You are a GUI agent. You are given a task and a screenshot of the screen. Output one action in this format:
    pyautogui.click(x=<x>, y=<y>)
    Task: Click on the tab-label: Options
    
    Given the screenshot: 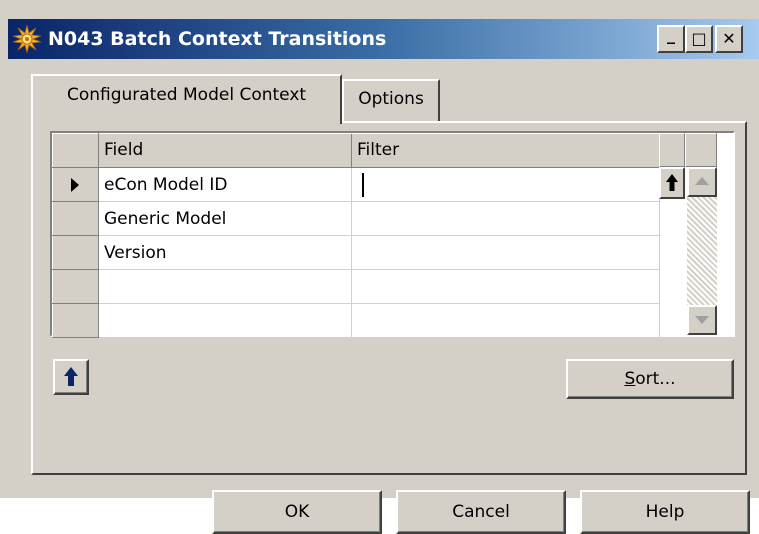 What is the action you would take?
    pyautogui.click(x=391, y=99)
    